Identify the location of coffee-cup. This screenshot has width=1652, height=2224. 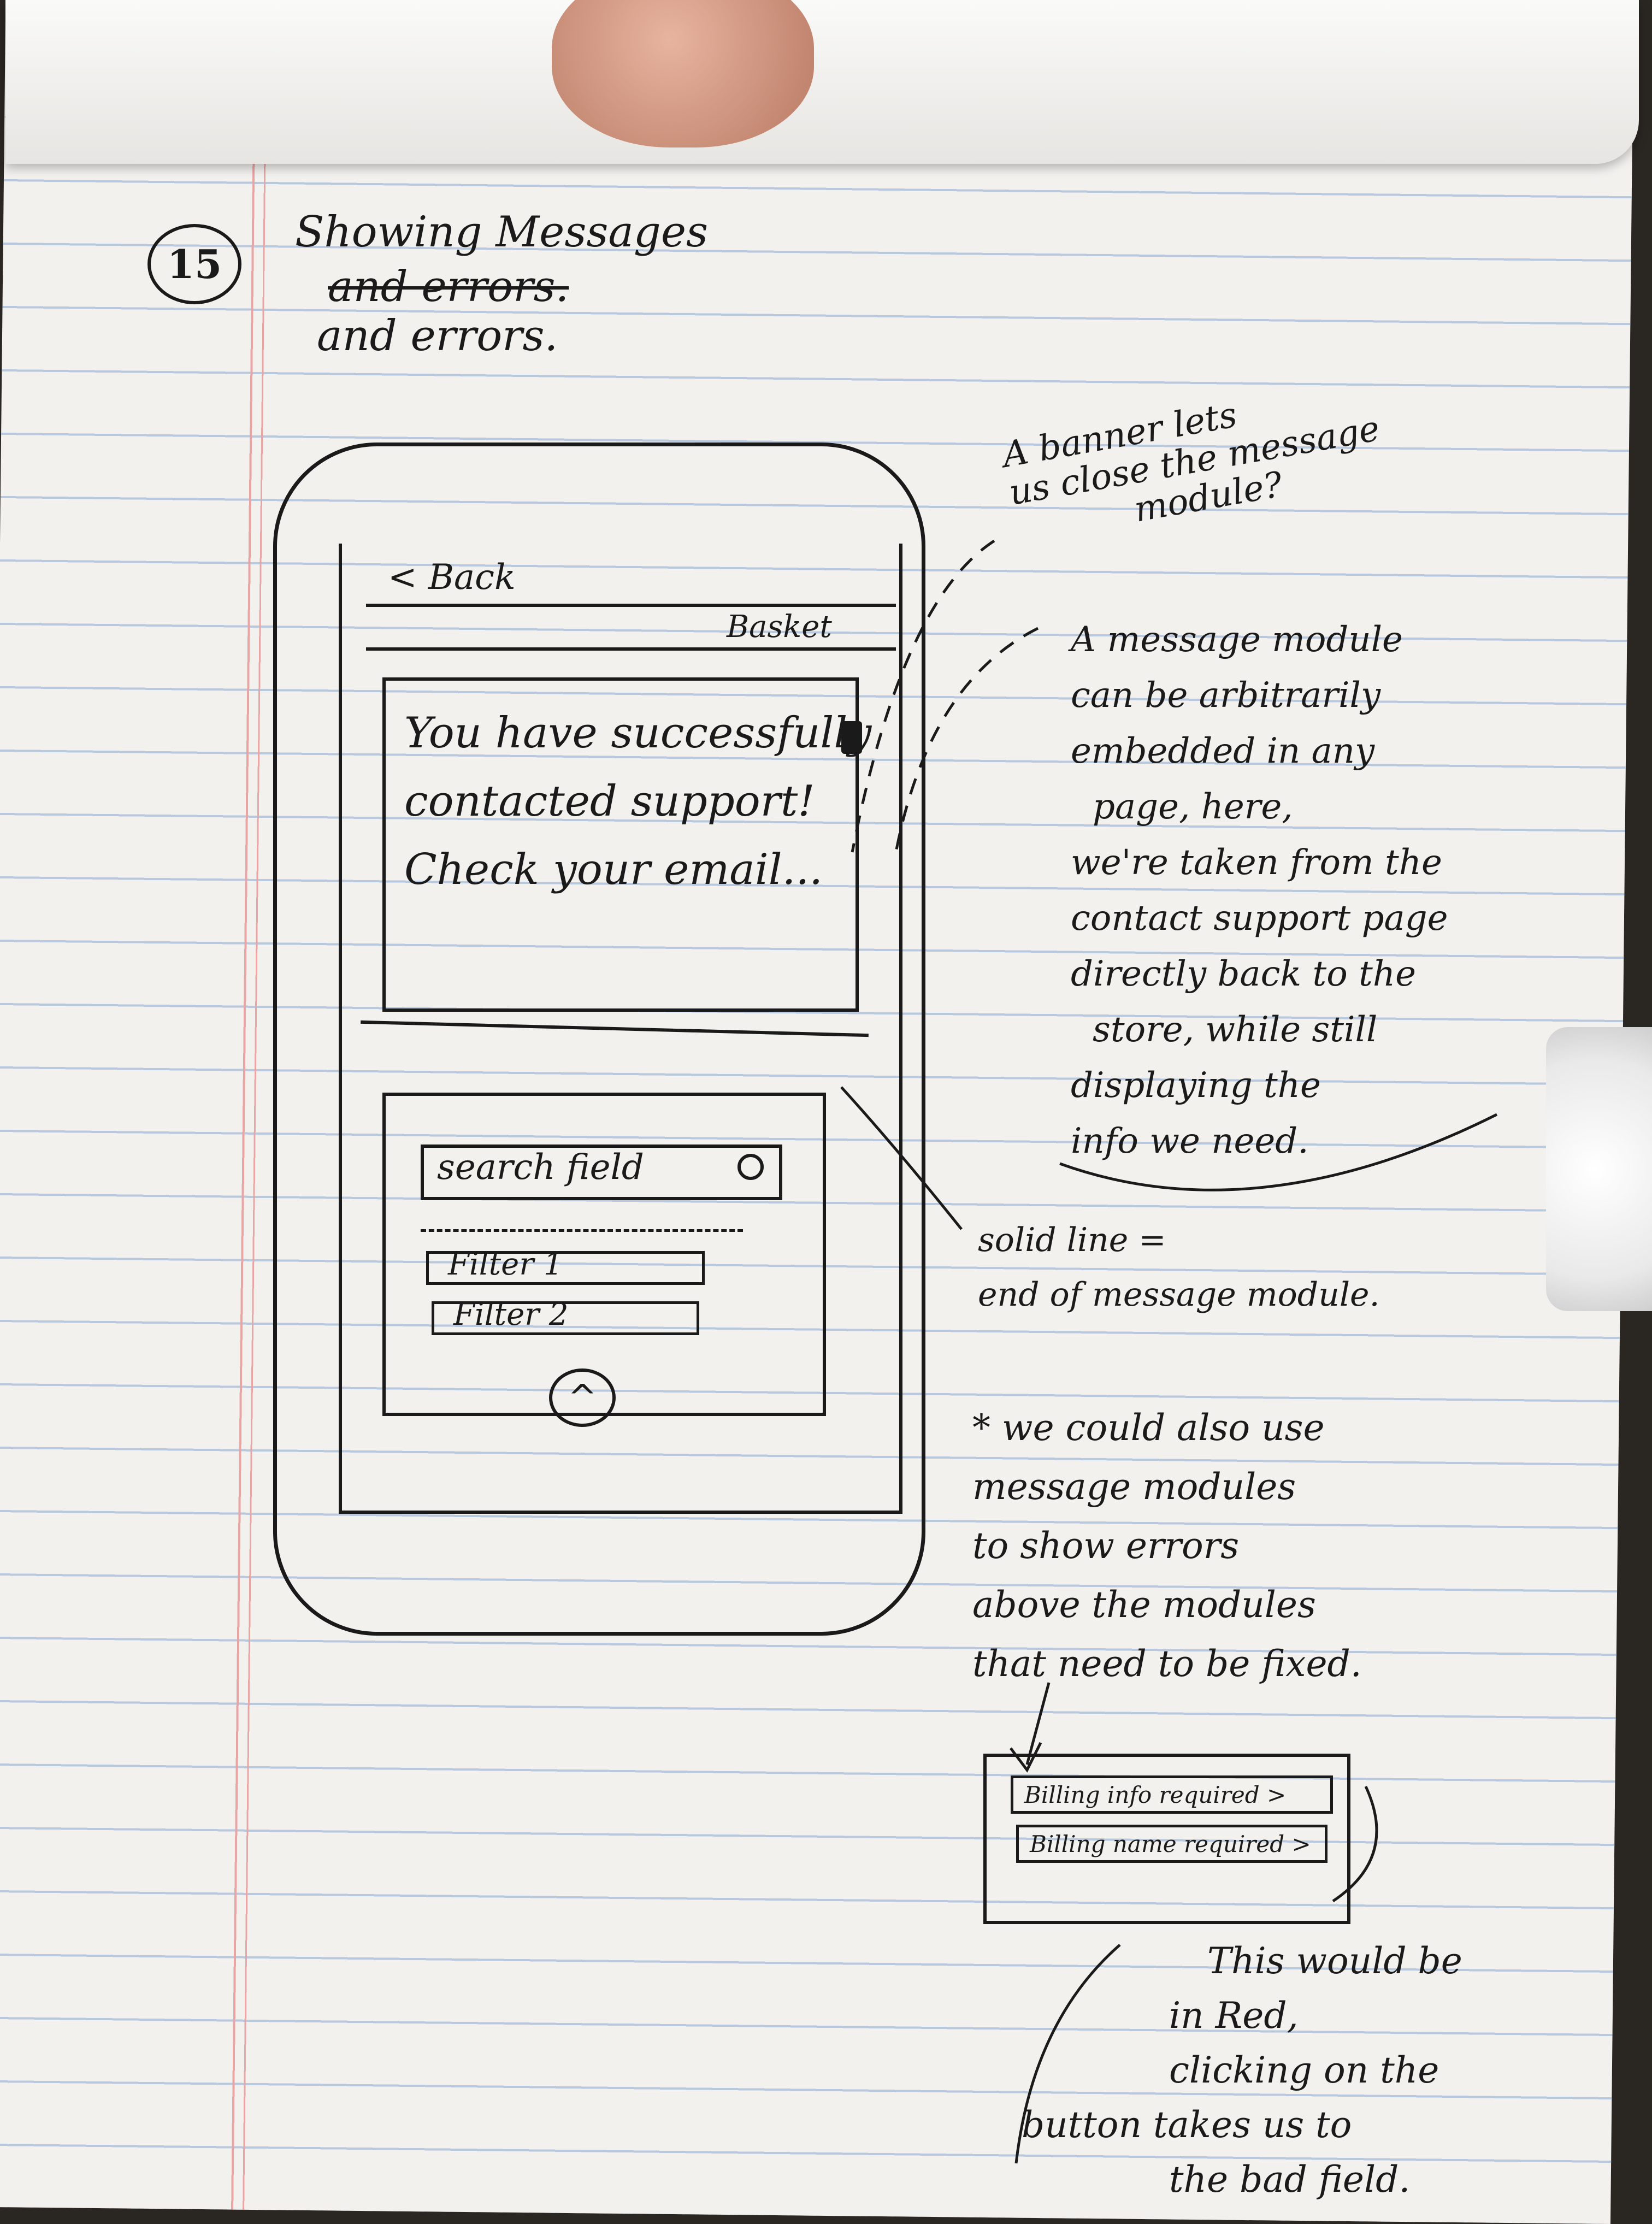
(1599, 1169).